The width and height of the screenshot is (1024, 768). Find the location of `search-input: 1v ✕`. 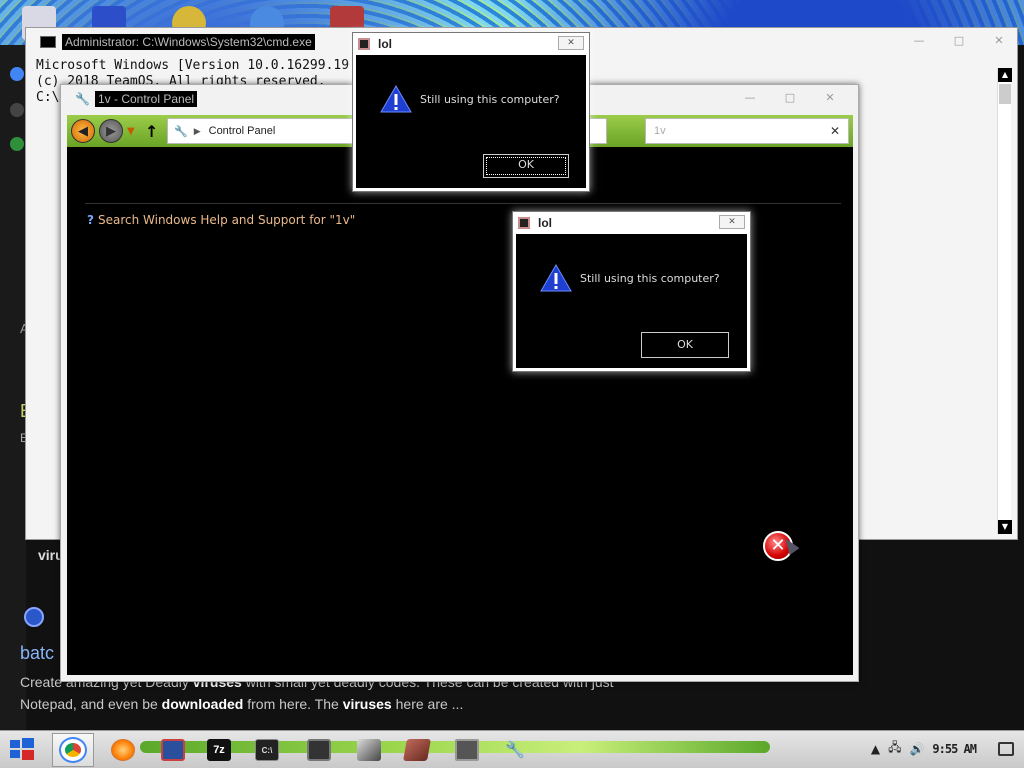

search-input: 1v ✕ is located at coordinates (747, 131).